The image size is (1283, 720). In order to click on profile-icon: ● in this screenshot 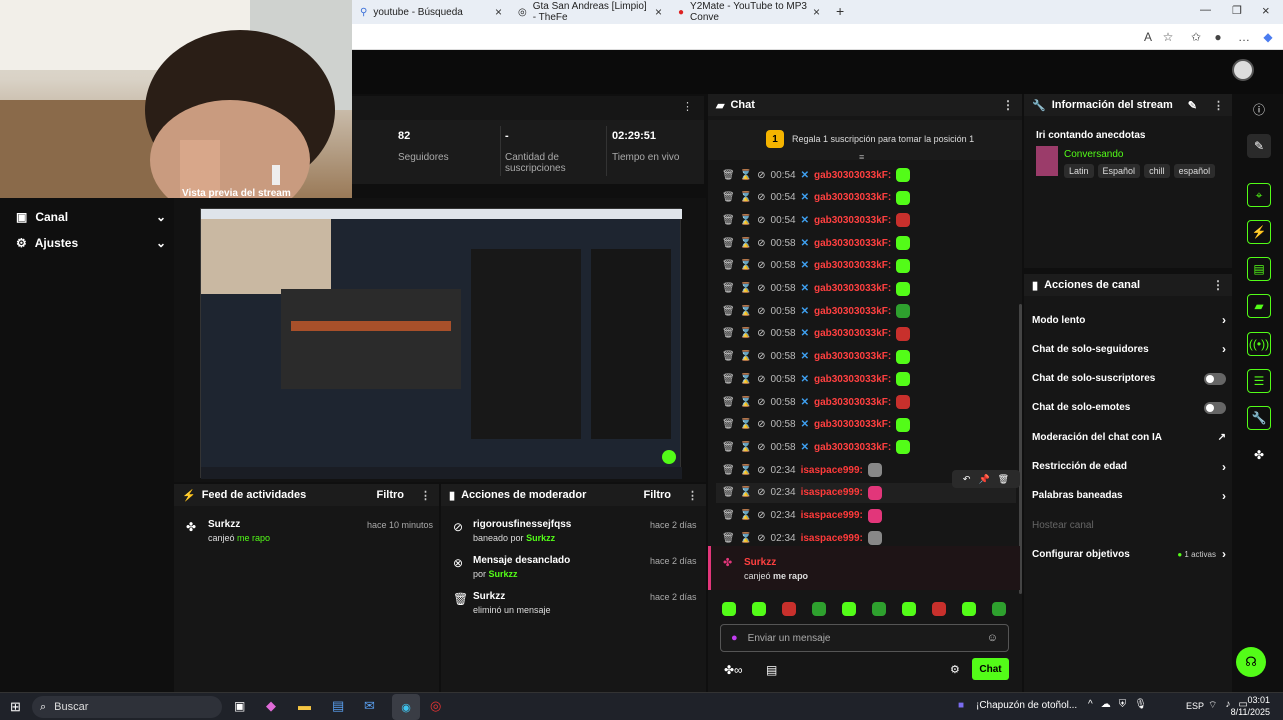, I will do `click(1218, 37)`.